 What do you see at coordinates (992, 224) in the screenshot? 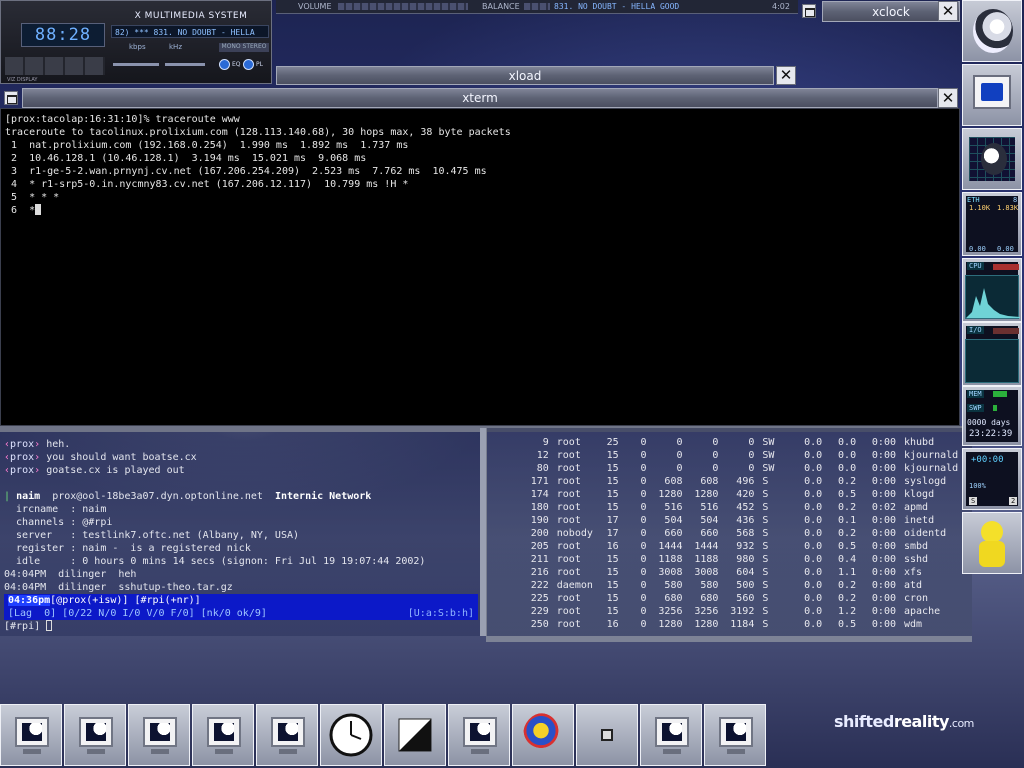
I see `dock-eth-monitor: ETH 8 1.10K 1.83K 0.00 0.00` at bounding box center [992, 224].